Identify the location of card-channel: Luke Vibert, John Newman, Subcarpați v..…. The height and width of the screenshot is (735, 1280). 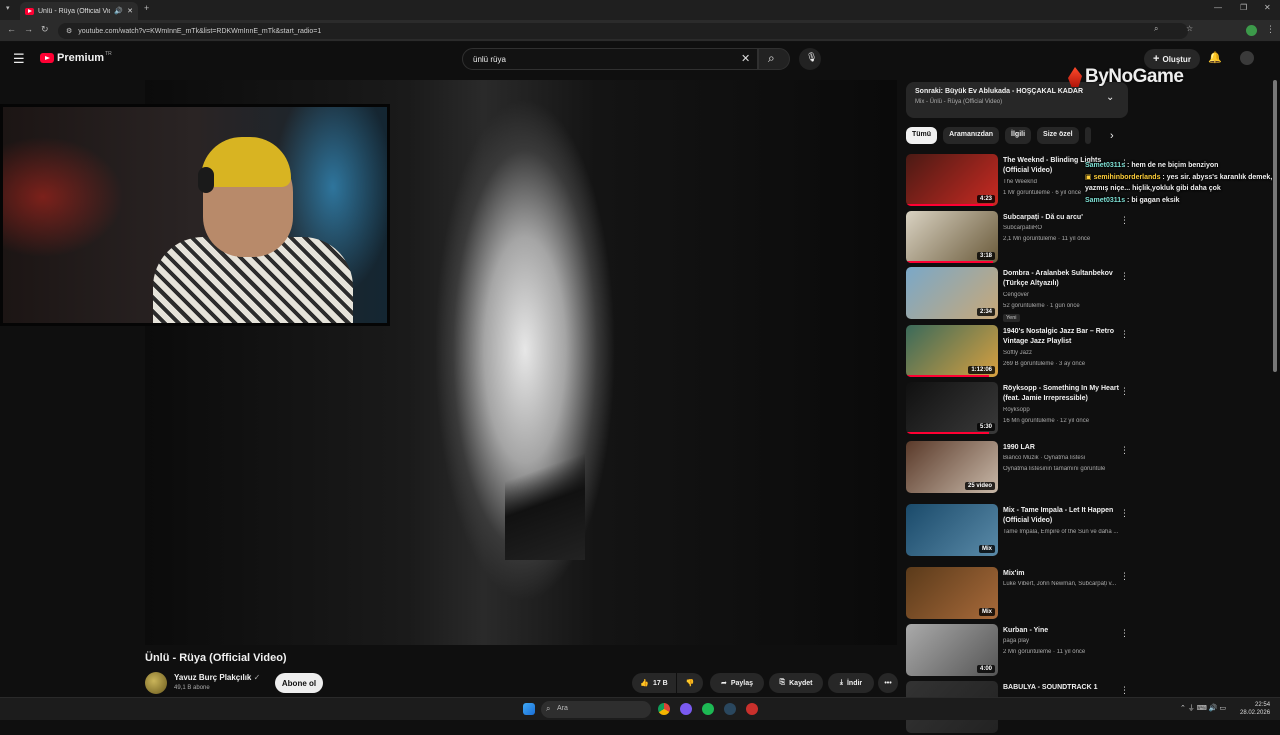
(1065, 584).